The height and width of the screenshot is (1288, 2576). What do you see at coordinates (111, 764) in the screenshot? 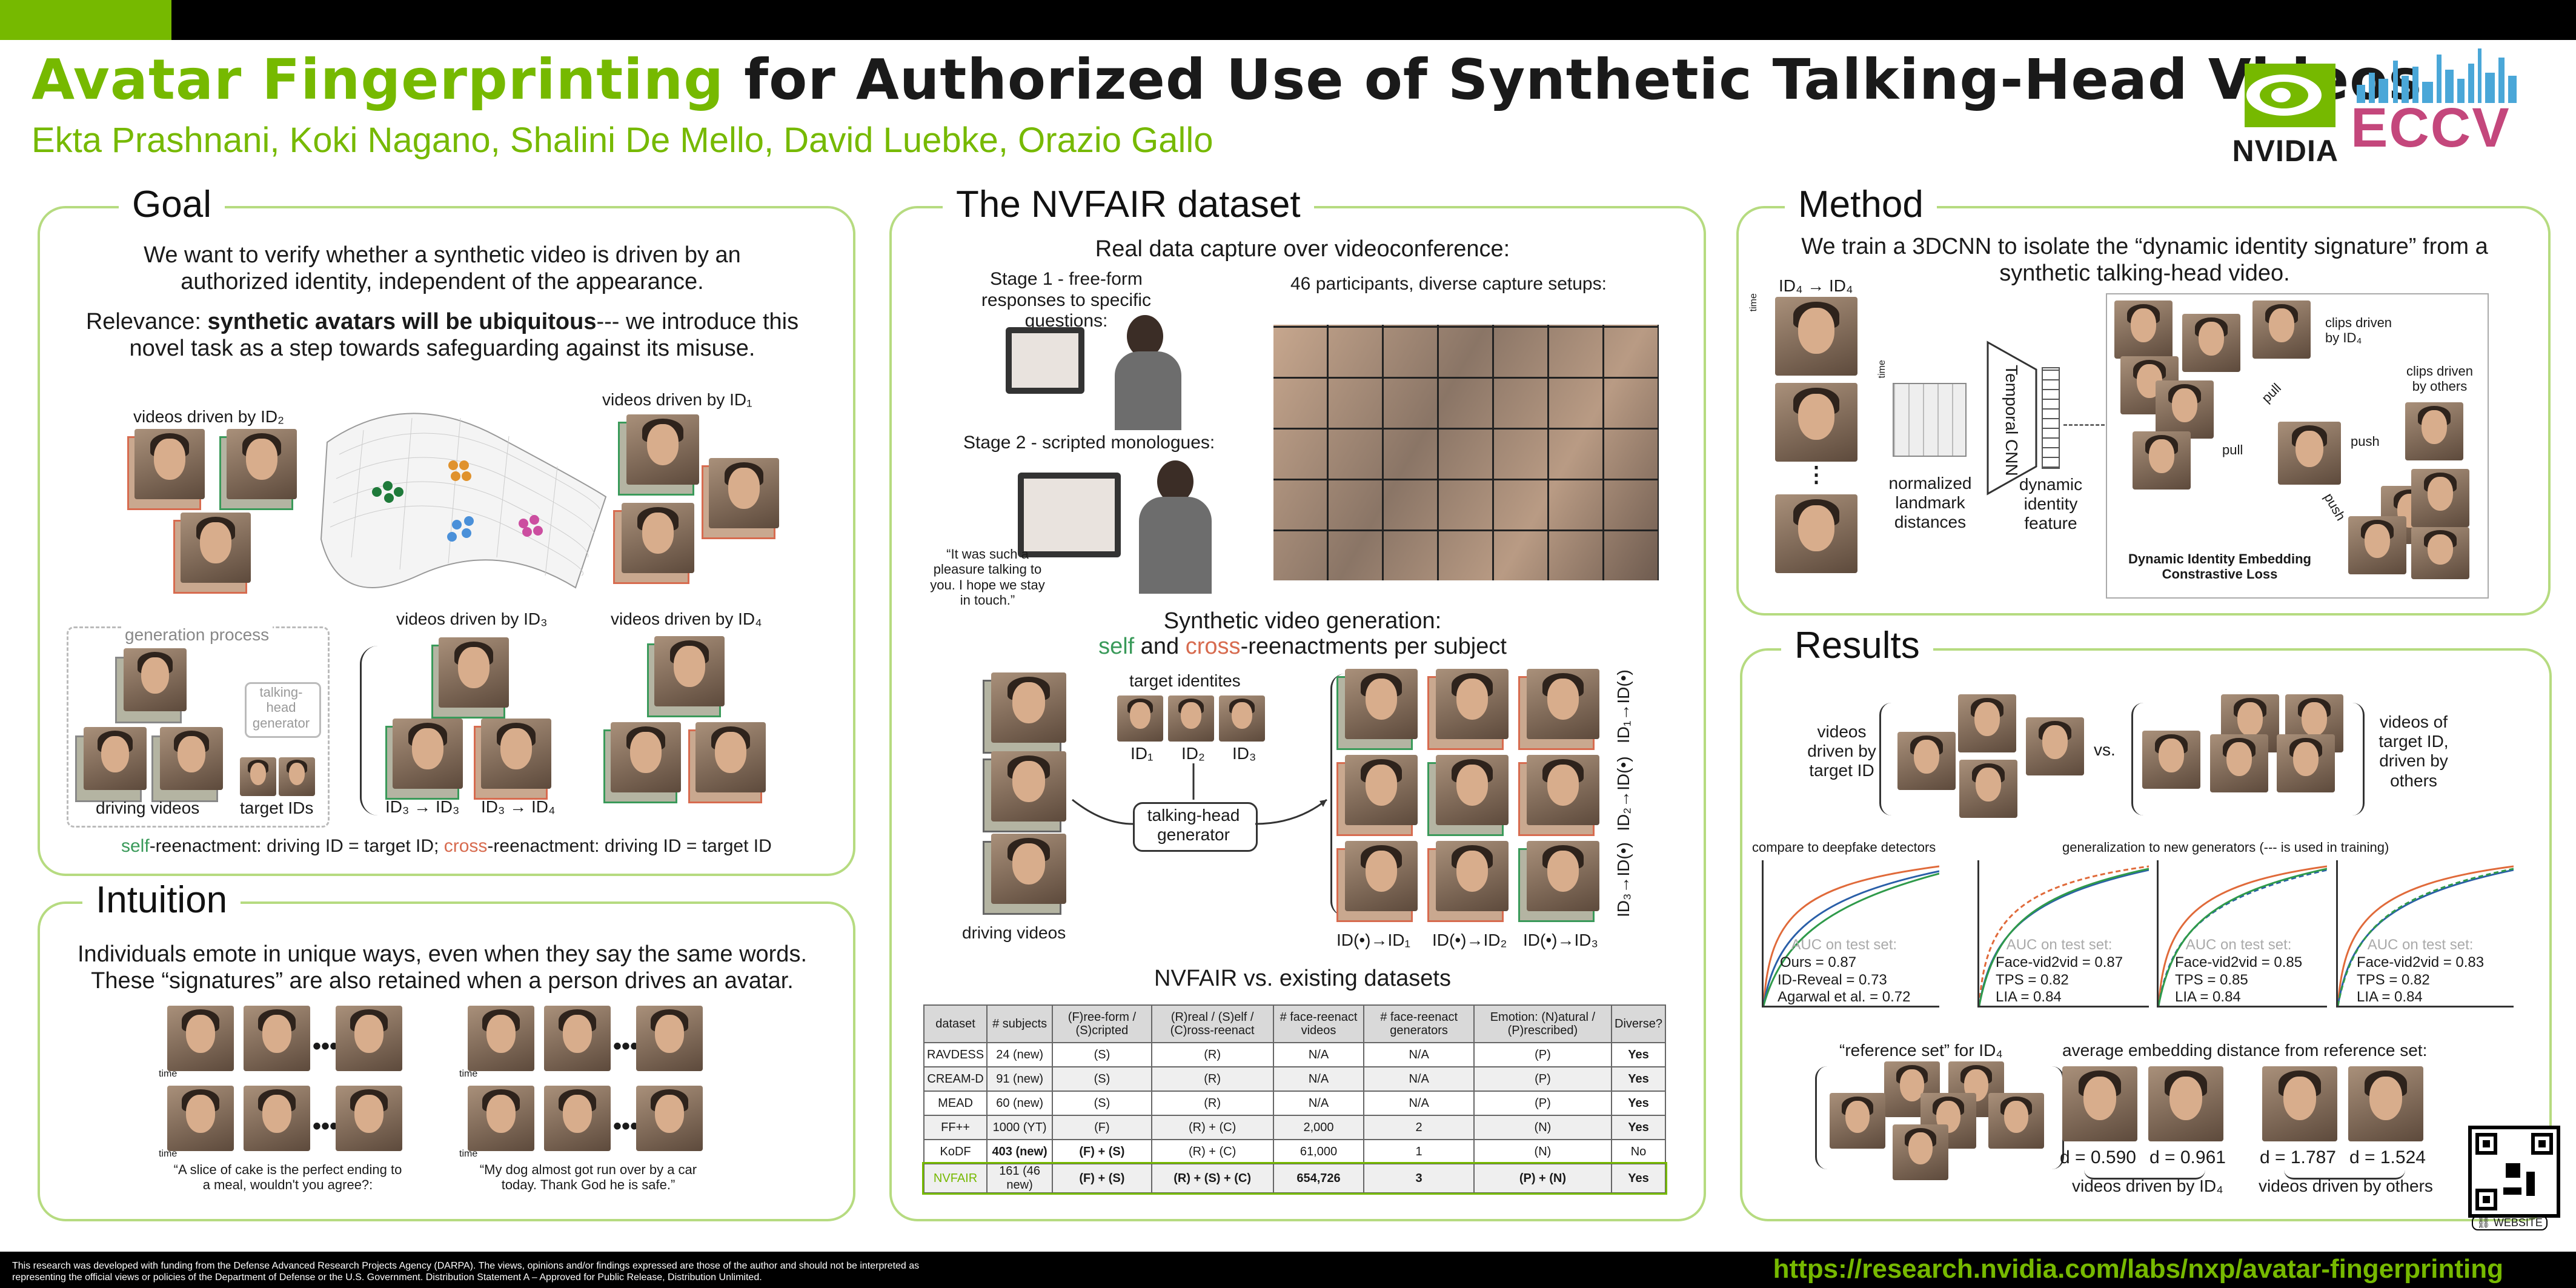
I see `driving-face-a` at bounding box center [111, 764].